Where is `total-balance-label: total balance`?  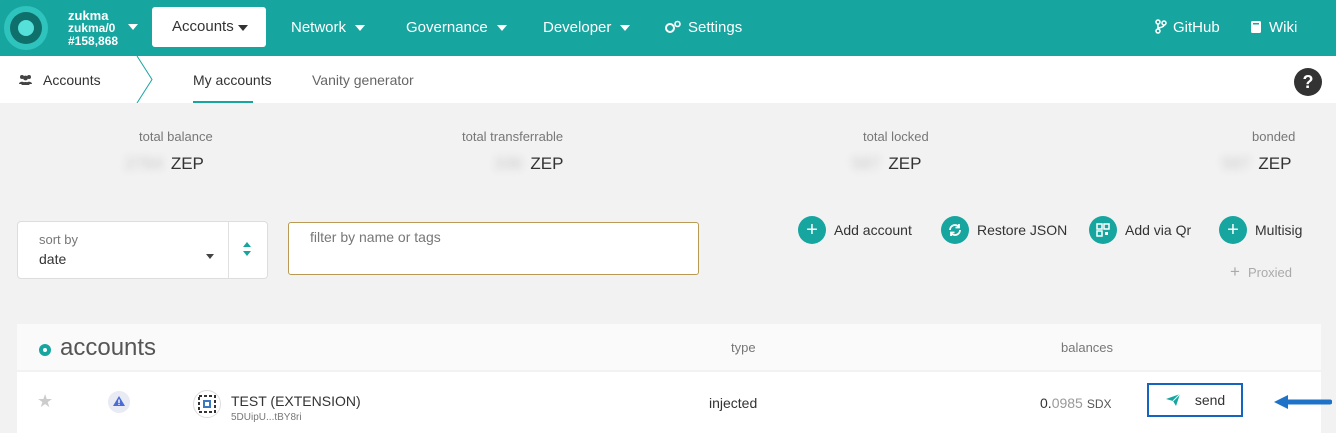 total-balance-label: total balance is located at coordinates (176, 136).